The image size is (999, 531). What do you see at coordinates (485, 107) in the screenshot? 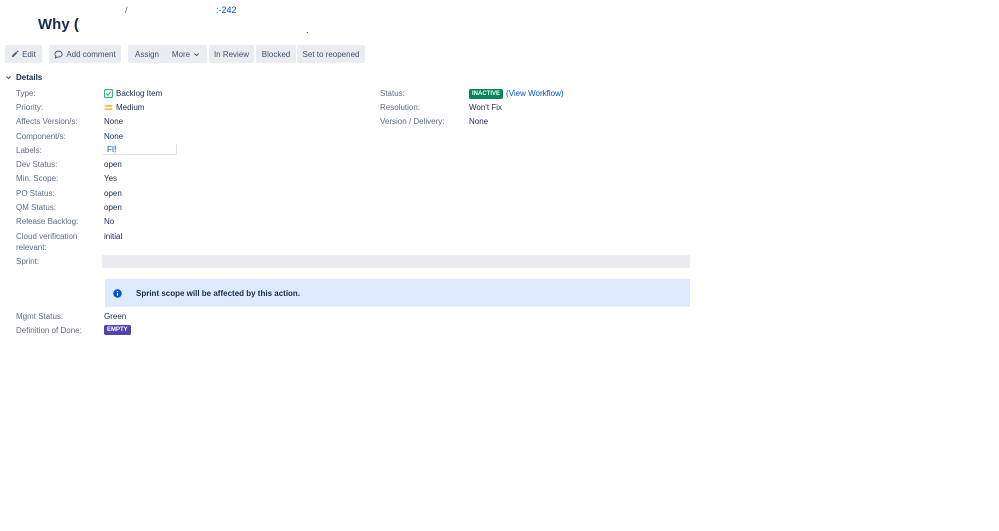
I see `resolution-value: Won't Fix` at bounding box center [485, 107].